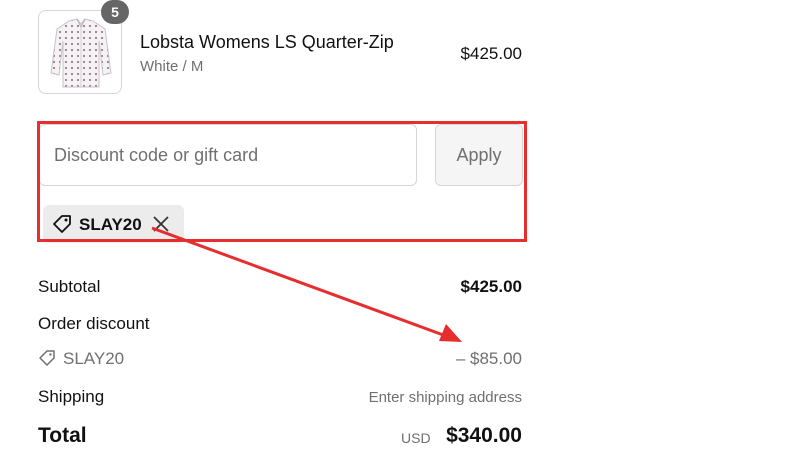 The image size is (800, 460). Describe the element at coordinates (94, 358) in the screenshot. I see `discount-code-text: SLAY20` at that location.